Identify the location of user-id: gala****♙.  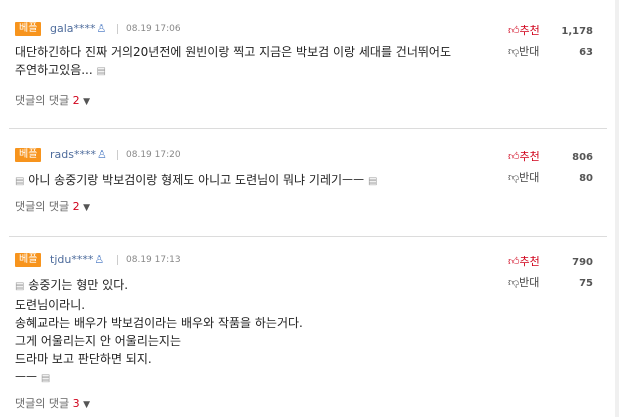
(78, 29).